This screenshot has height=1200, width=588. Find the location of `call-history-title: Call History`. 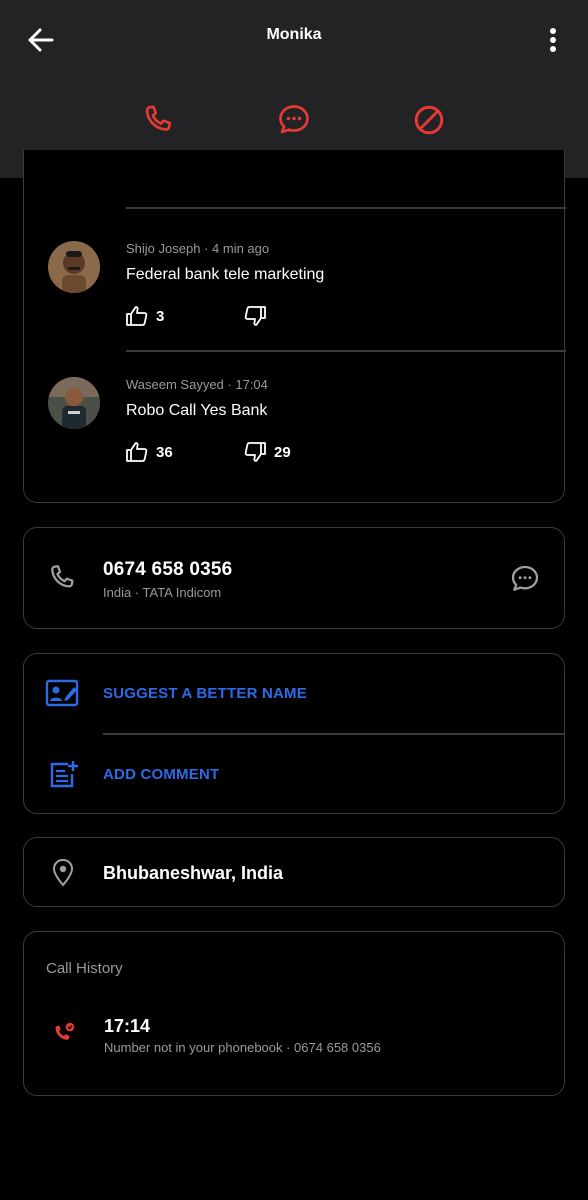

call-history-title: Call History is located at coordinates (84, 968).